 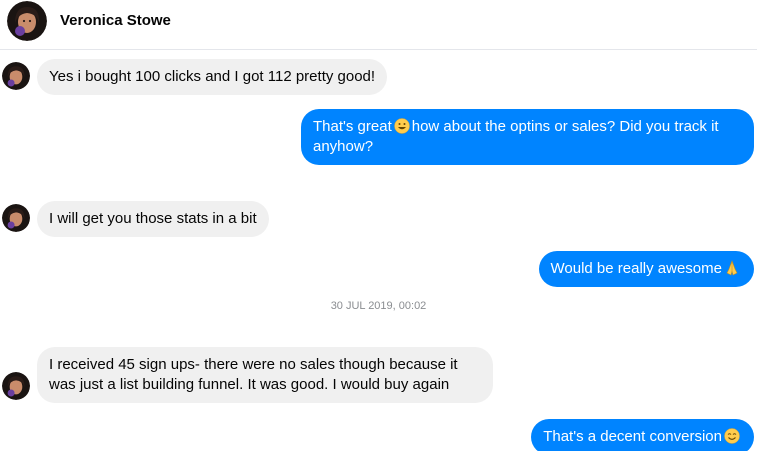 I want to click on message-bubble-outgoing: That's a decent conversion, so click(x=642, y=435).